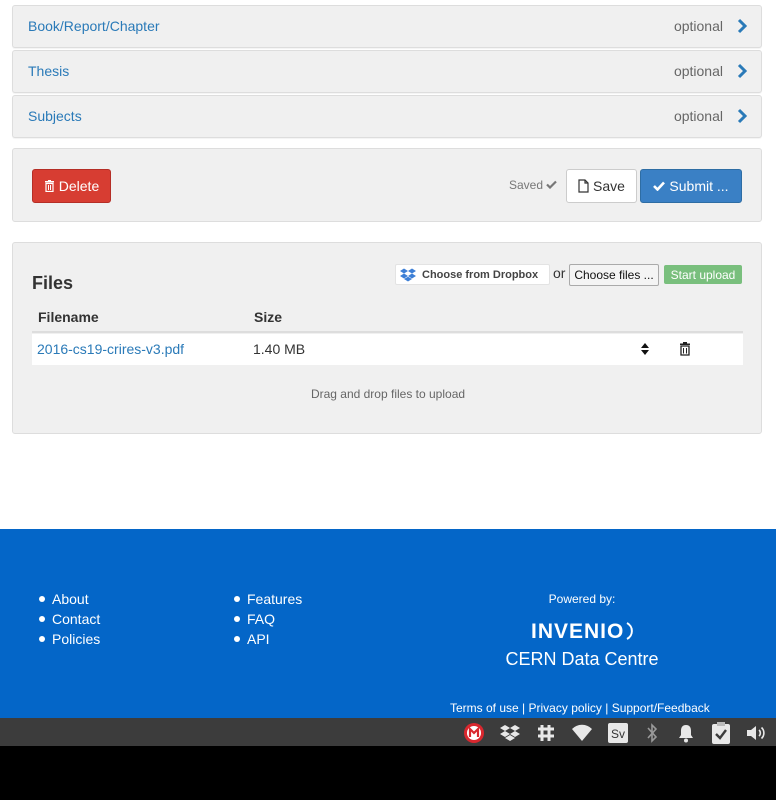 The image size is (776, 800). I want to click on powered-by-label: Powered by:, so click(582, 599).